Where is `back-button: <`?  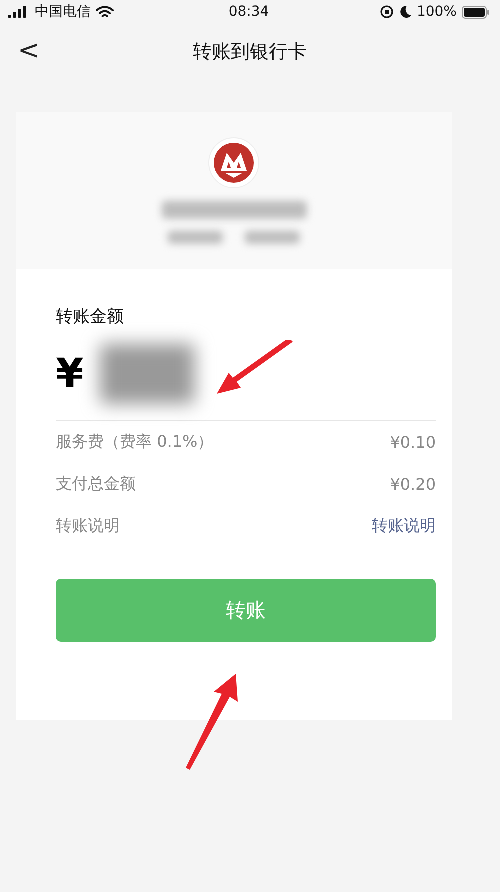 back-button: < is located at coordinates (29, 51).